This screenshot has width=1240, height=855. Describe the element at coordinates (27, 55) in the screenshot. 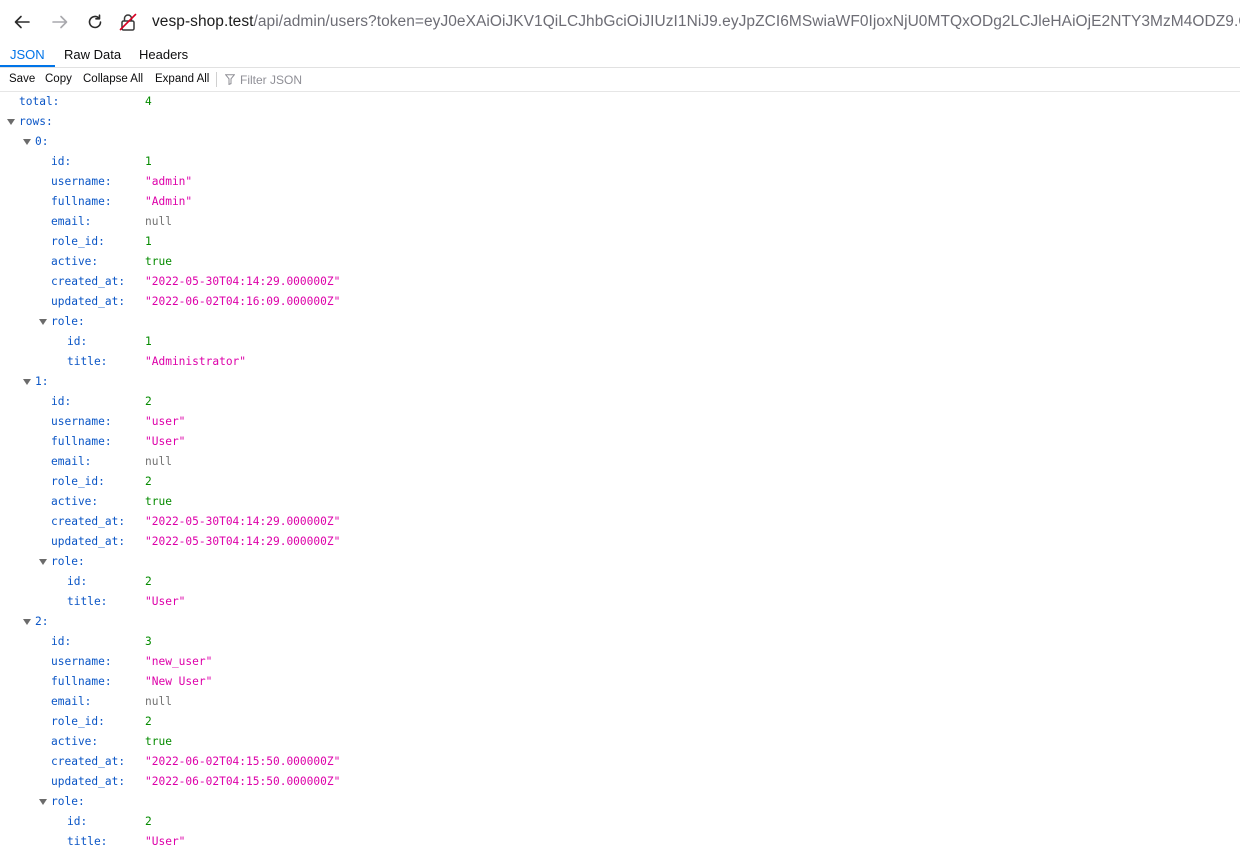

I see `tab-json: JSON` at that location.